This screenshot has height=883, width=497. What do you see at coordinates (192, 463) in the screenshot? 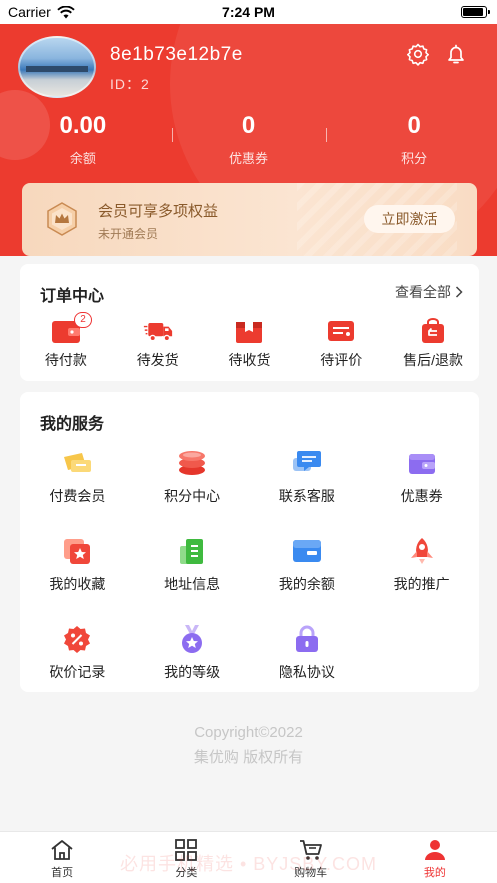
I see `coins-stack-icon` at bounding box center [192, 463].